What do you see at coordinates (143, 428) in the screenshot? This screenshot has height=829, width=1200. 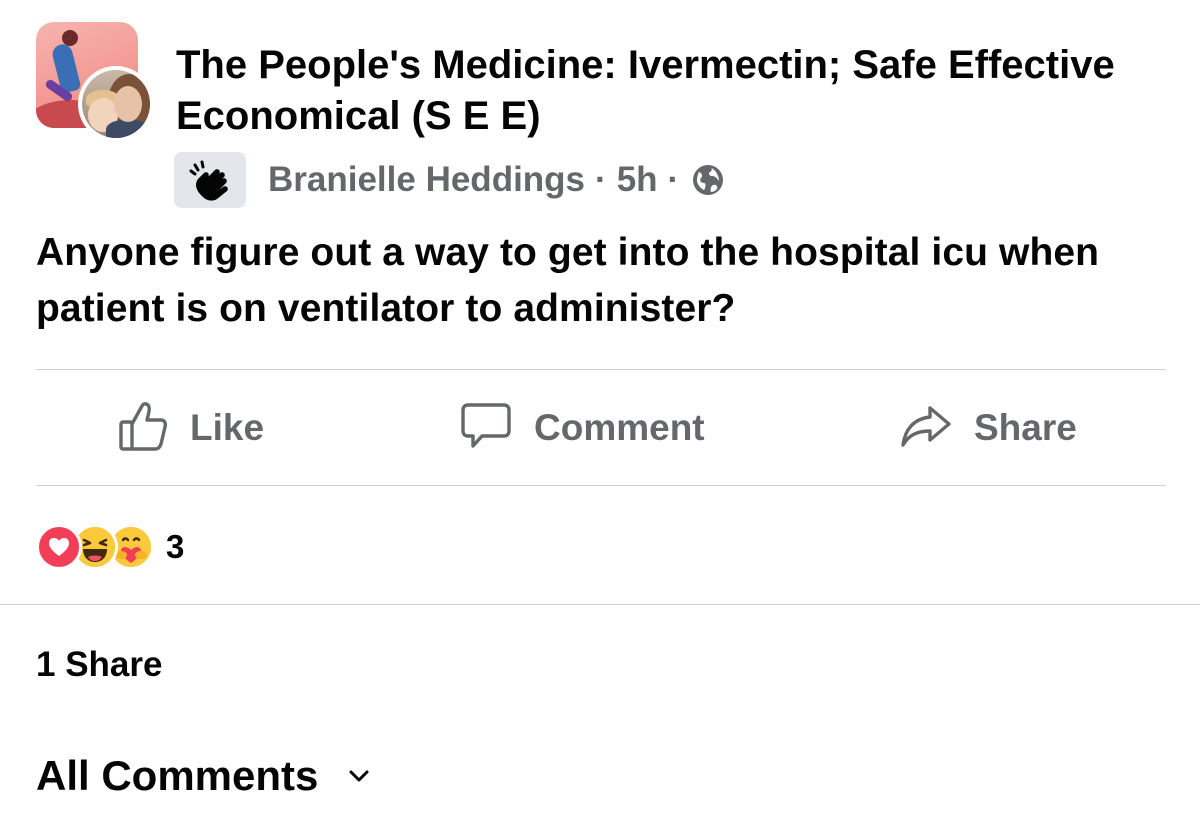 I see `thumbs-up-icon` at bounding box center [143, 428].